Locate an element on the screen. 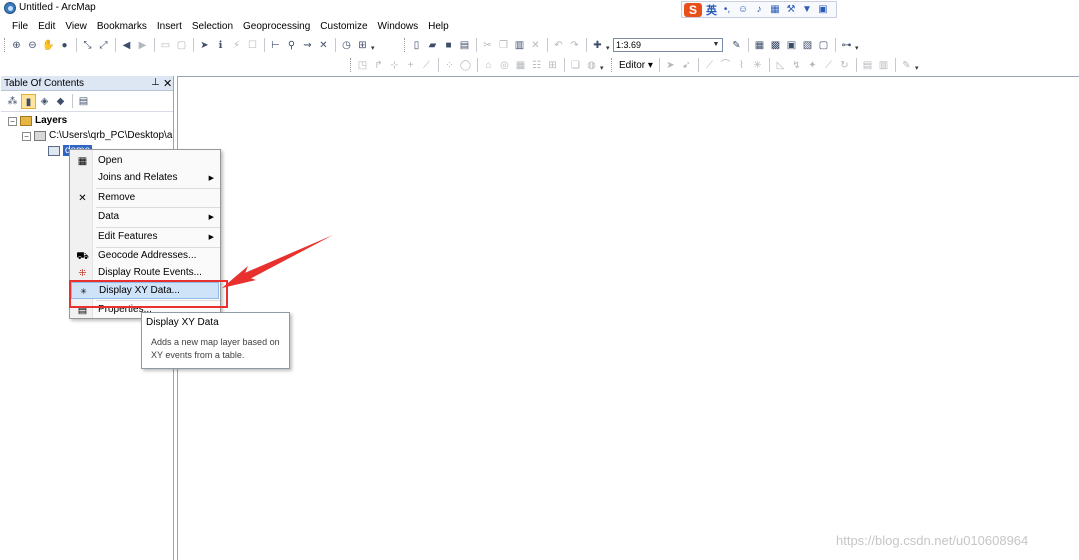 Image resolution: width=1079 pixels, height=560 pixels. menu-insert: Insert is located at coordinates (169, 27).